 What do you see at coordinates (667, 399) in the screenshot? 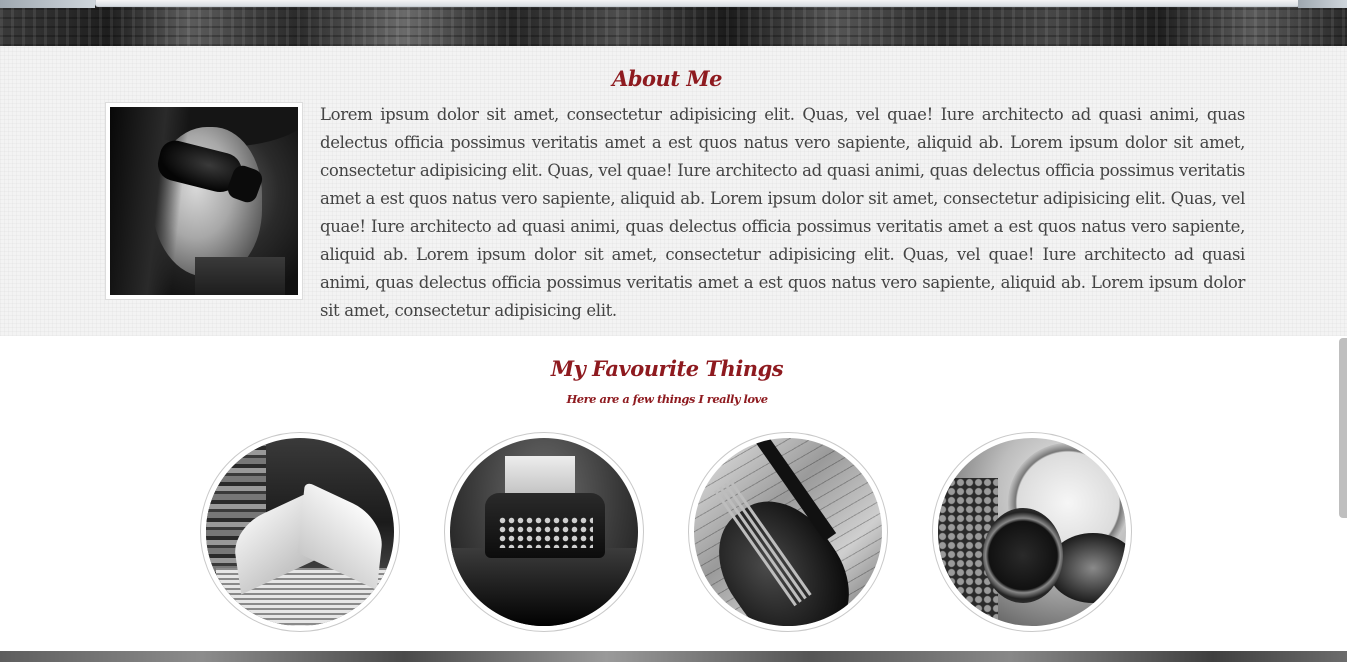
I see `favourites-subtitle: Here are a few things I really love` at bounding box center [667, 399].